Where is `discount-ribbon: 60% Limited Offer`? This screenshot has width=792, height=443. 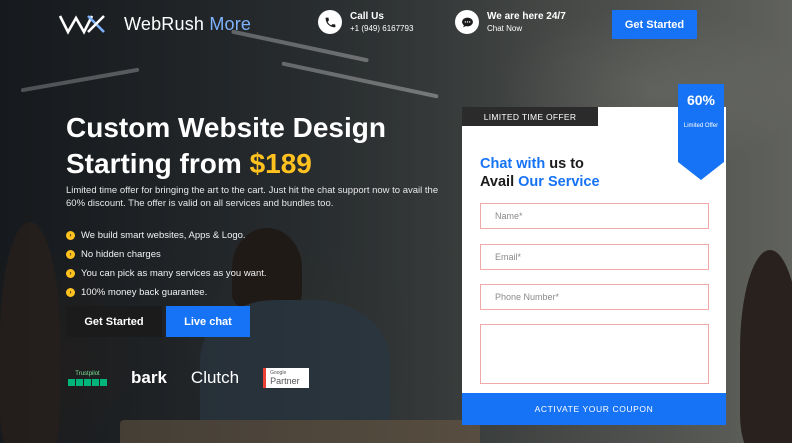
discount-ribbon: 60% Limited Offer is located at coordinates (701, 132).